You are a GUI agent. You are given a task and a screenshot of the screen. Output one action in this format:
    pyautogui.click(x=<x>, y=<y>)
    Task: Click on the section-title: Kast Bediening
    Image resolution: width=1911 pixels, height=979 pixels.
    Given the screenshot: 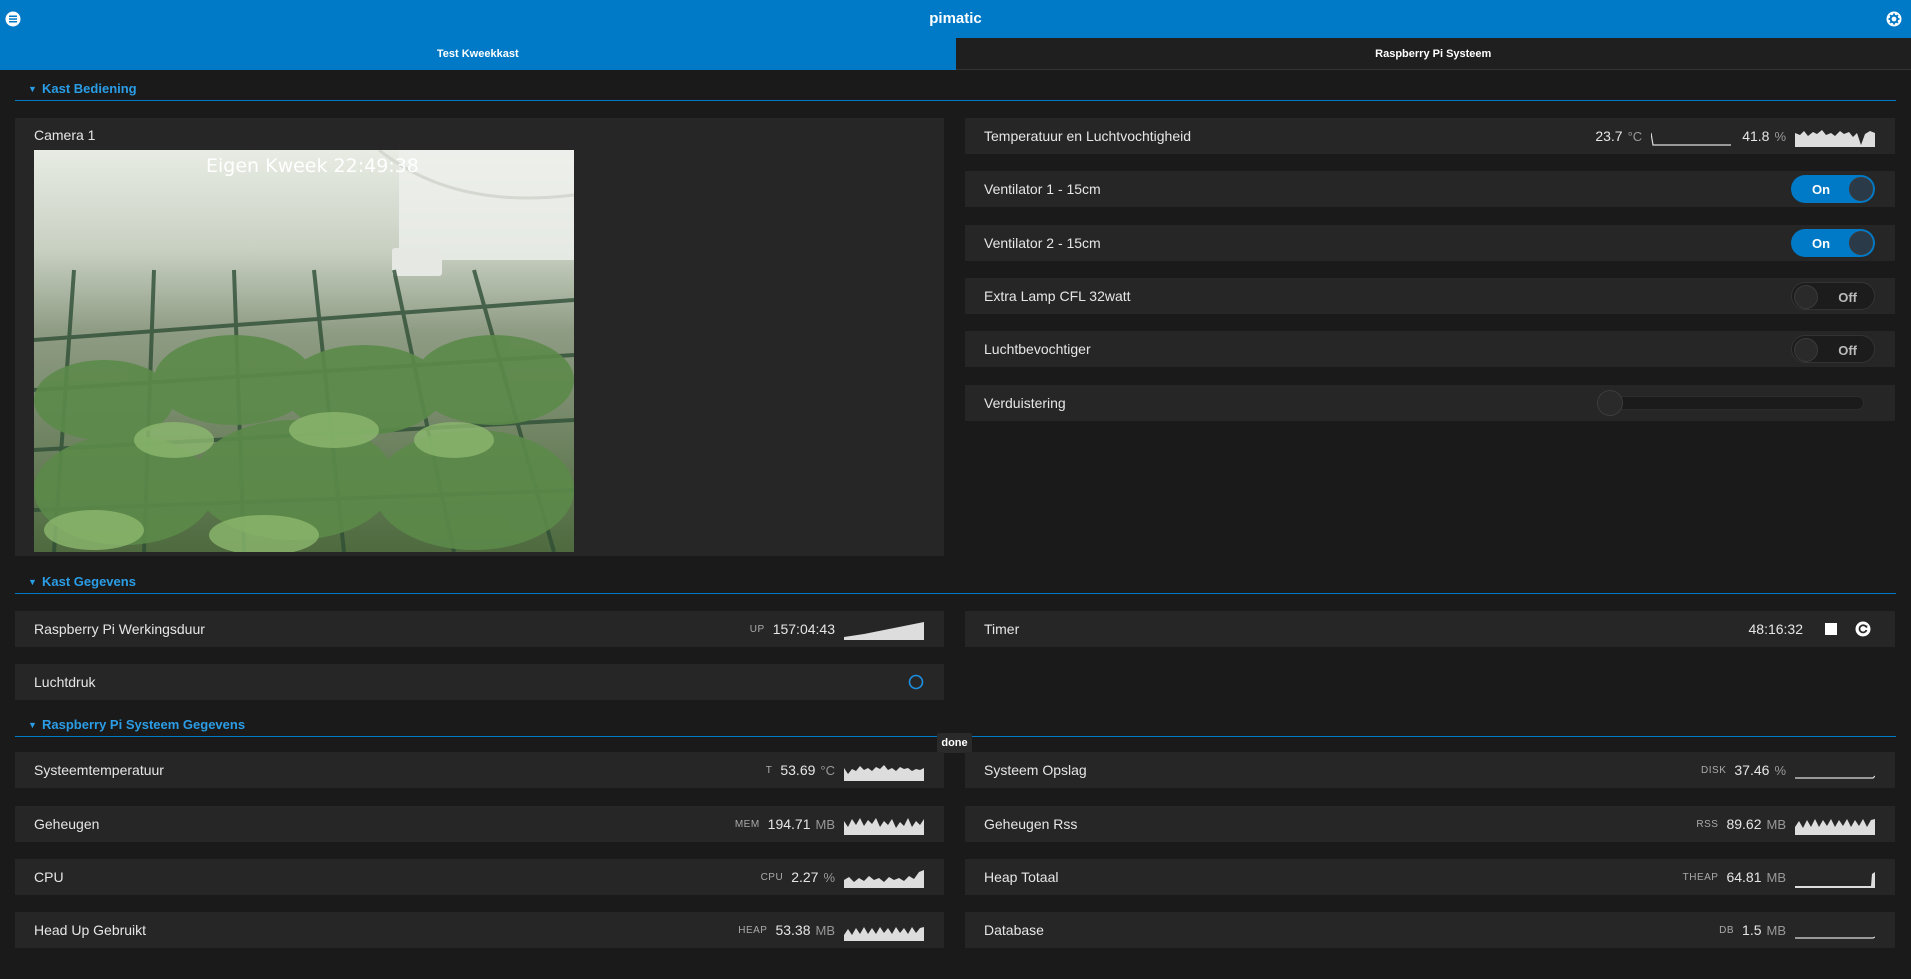 What is the action you would take?
    pyautogui.click(x=89, y=88)
    